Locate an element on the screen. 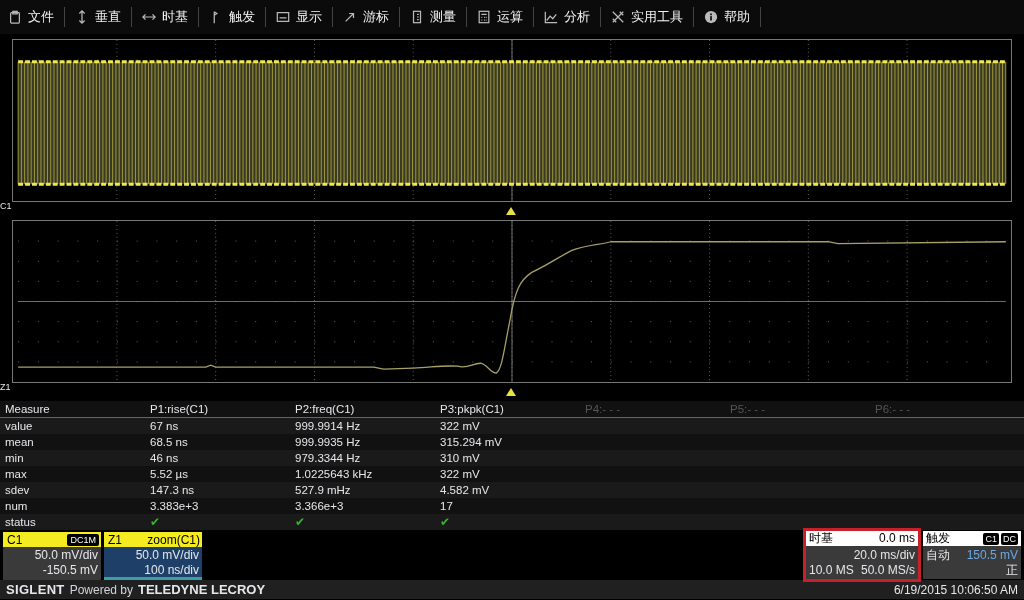  display-icon is located at coordinates (283, 17).